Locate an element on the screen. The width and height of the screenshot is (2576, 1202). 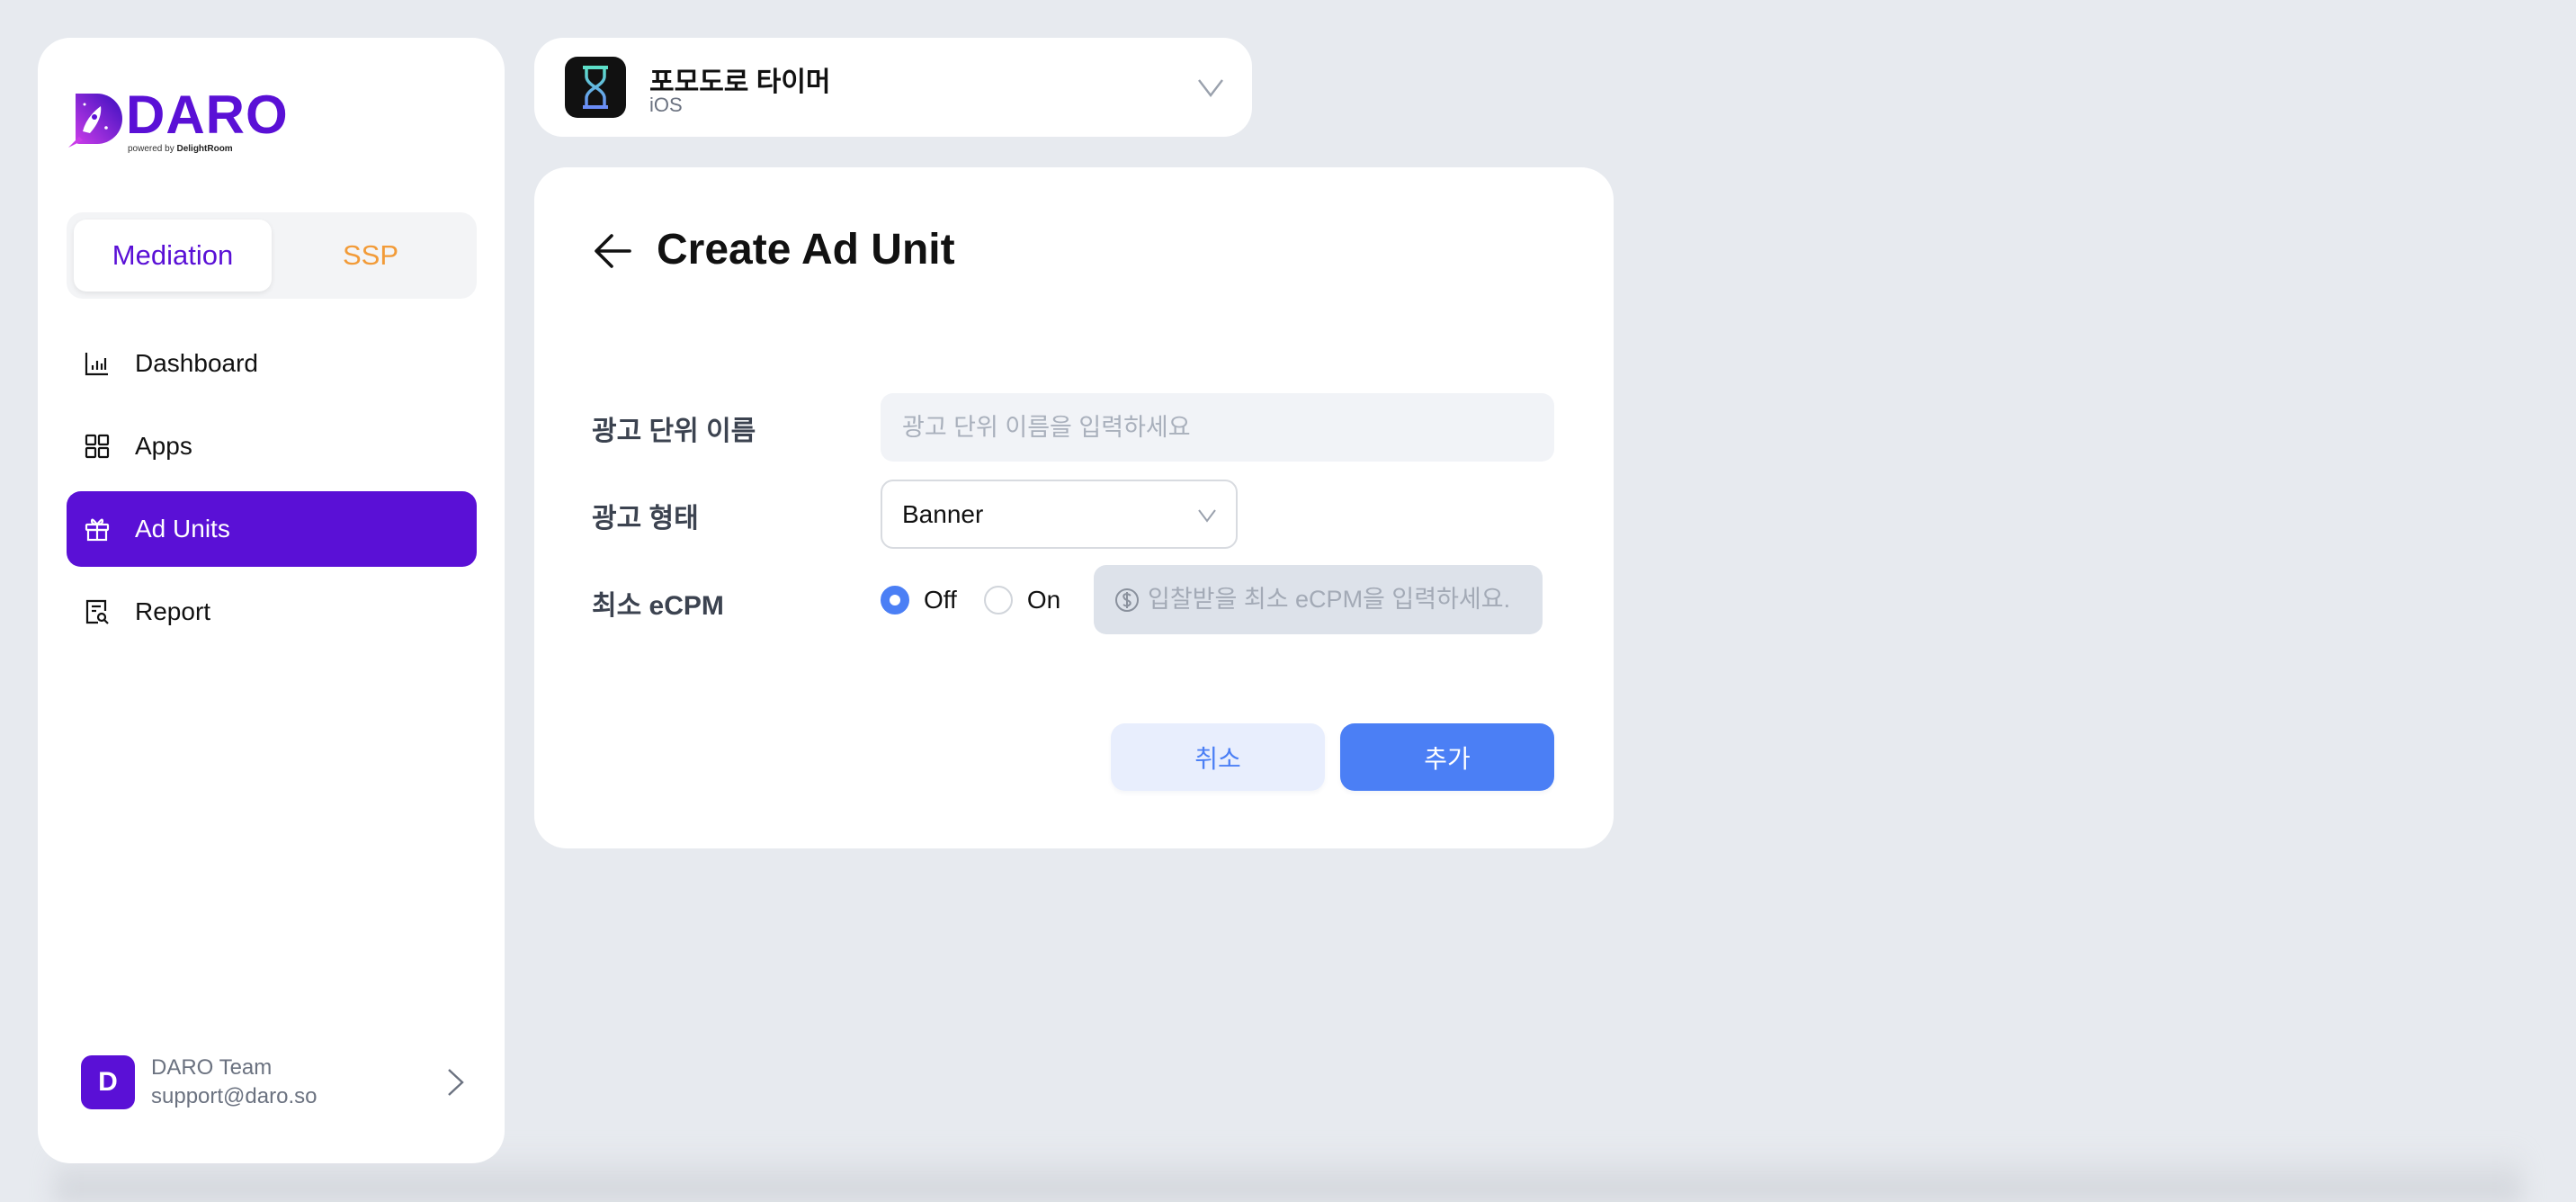
daro-logo: DARO powered by DelightRoom is located at coordinates (183, 121).